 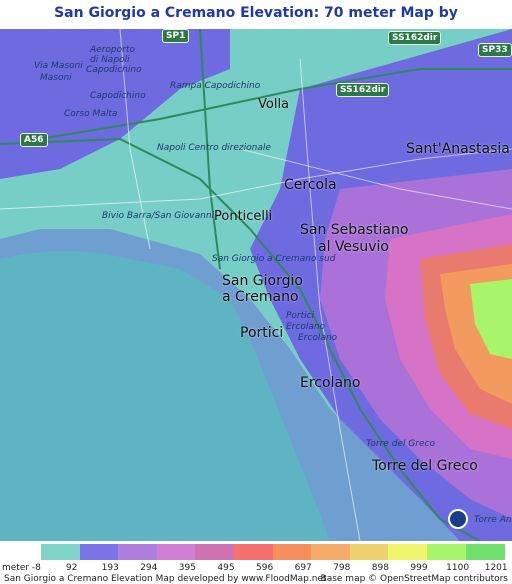 I want to click on legend-tick-label: 898, so click(x=380, y=568).